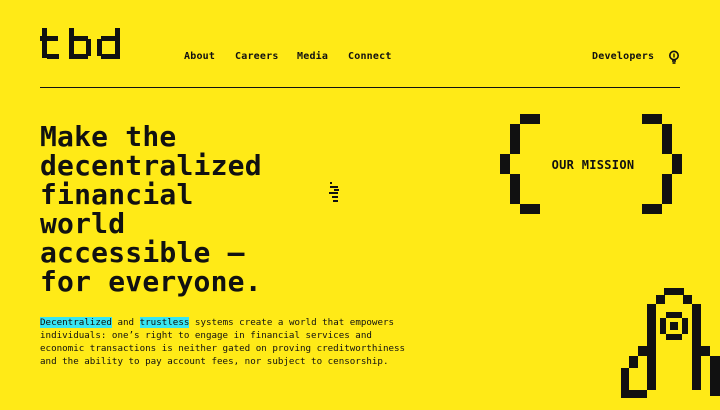  I want to click on lightbulb-icon, so click(674, 57).